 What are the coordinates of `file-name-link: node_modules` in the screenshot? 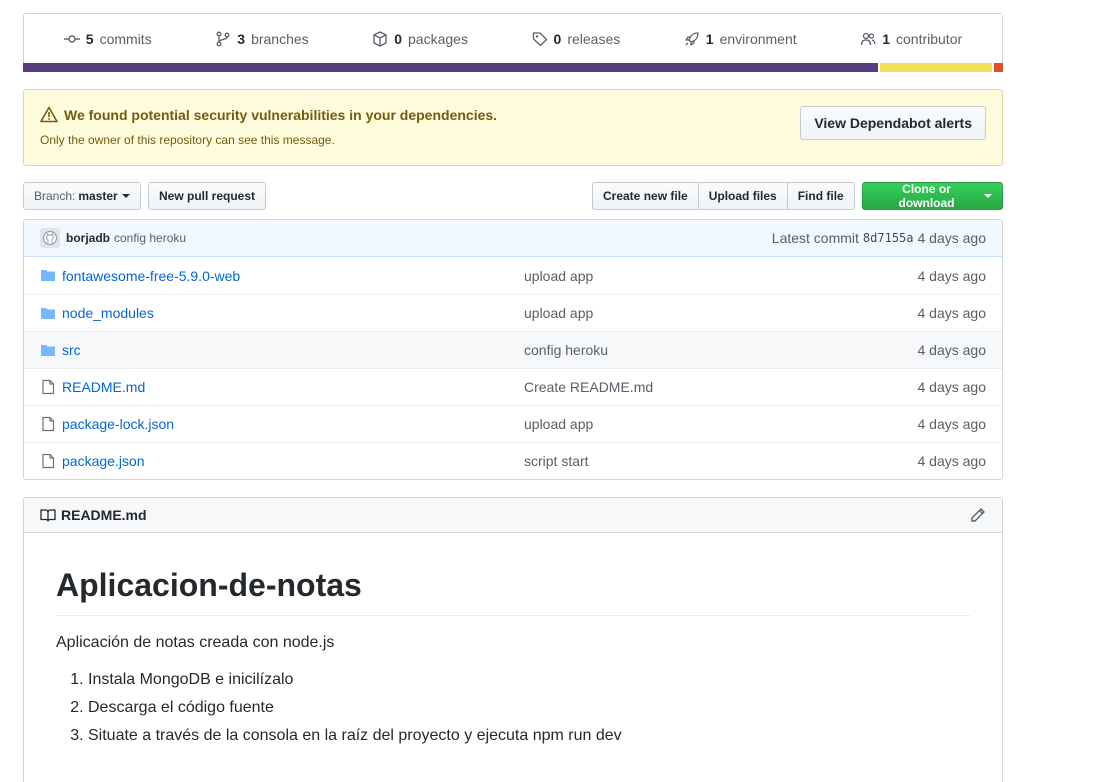 It's located at (108, 313).